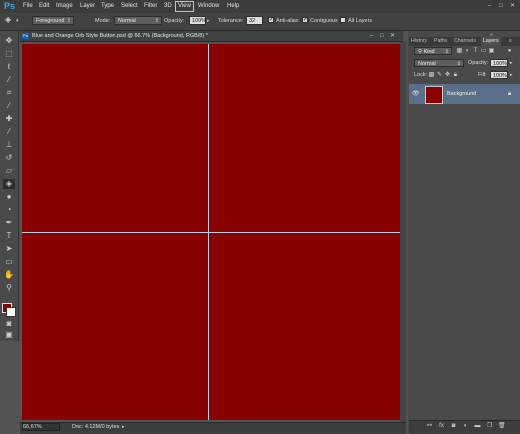 The height and width of the screenshot is (434, 520). What do you see at coordinates (9, 210) in the screenshot?
I see `dodge-icon: ◔` at bounding box center [9, 210].